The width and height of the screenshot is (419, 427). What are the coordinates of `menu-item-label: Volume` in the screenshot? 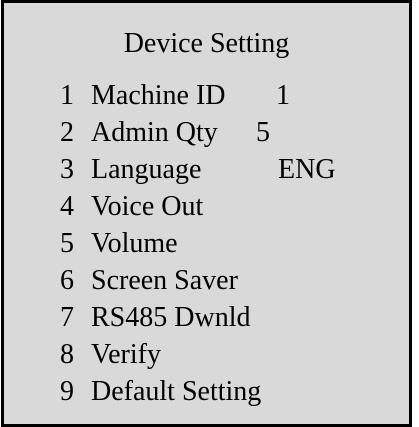 It's located at (134, 243).